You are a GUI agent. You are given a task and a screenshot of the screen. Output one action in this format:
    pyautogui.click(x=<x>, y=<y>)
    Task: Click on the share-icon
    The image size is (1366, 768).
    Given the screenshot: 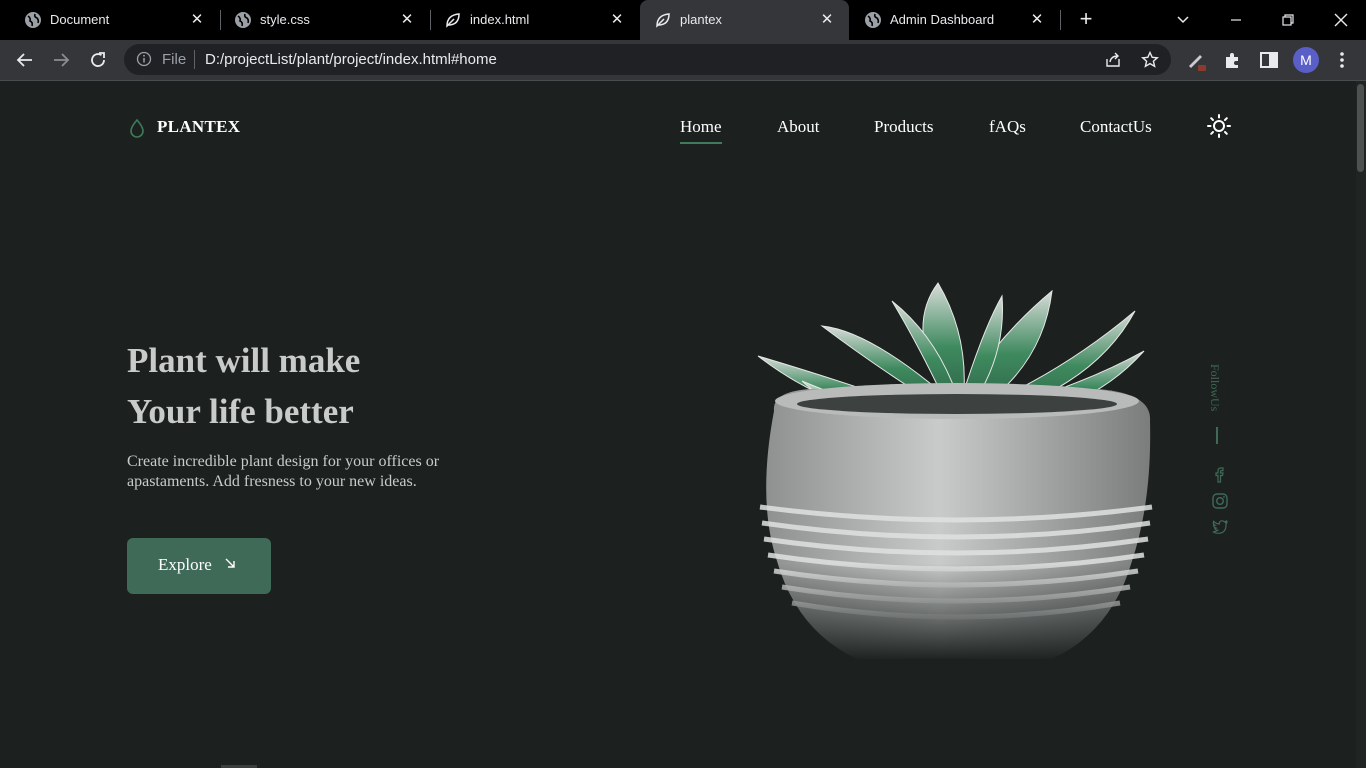 What is the action you would take?
    pyautogui.click(x=1113, y=60)
    